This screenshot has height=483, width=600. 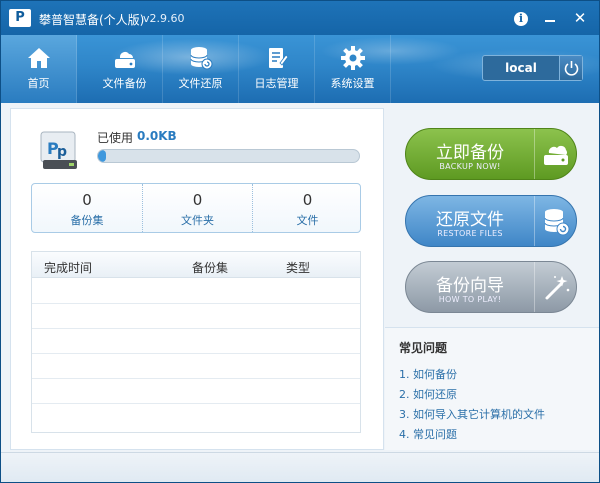 I want to click on app-logo: P, so click(x=20, y=18).